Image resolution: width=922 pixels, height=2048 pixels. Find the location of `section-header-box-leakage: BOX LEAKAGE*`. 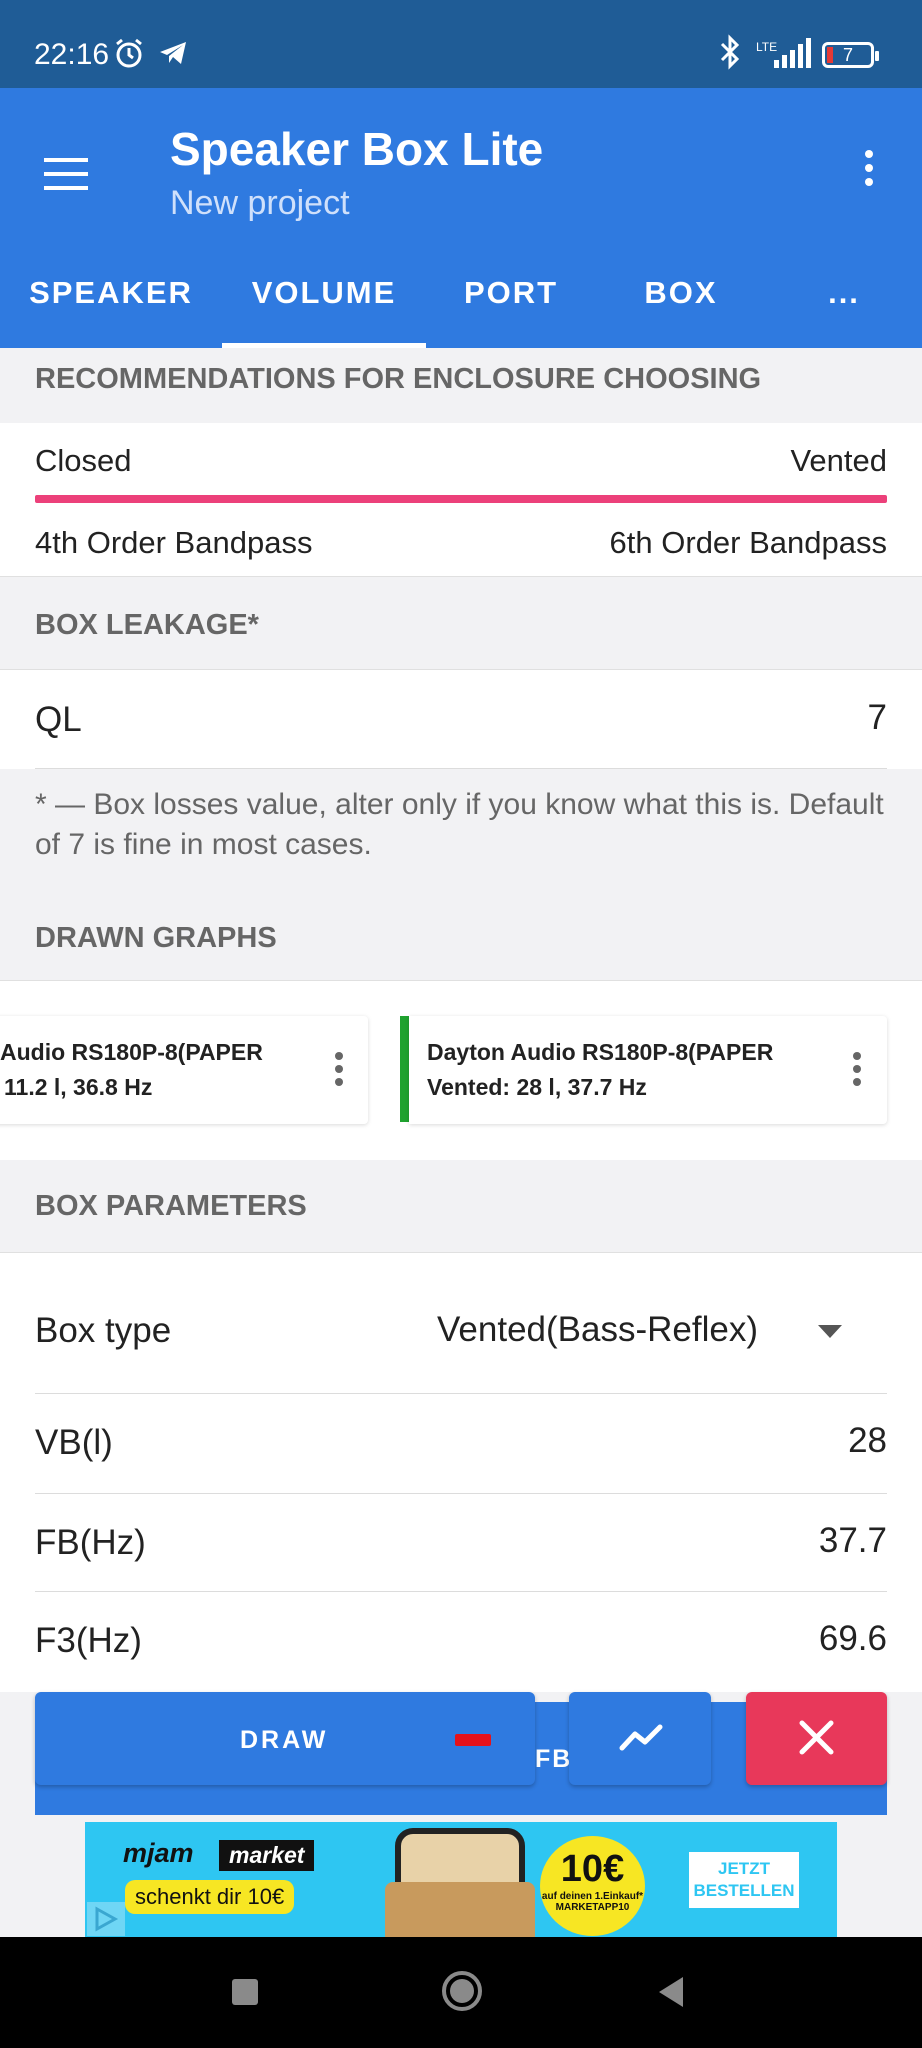

section-header-box-leakage: BOX LEAKAGE* is located at coordinates (461, 622).